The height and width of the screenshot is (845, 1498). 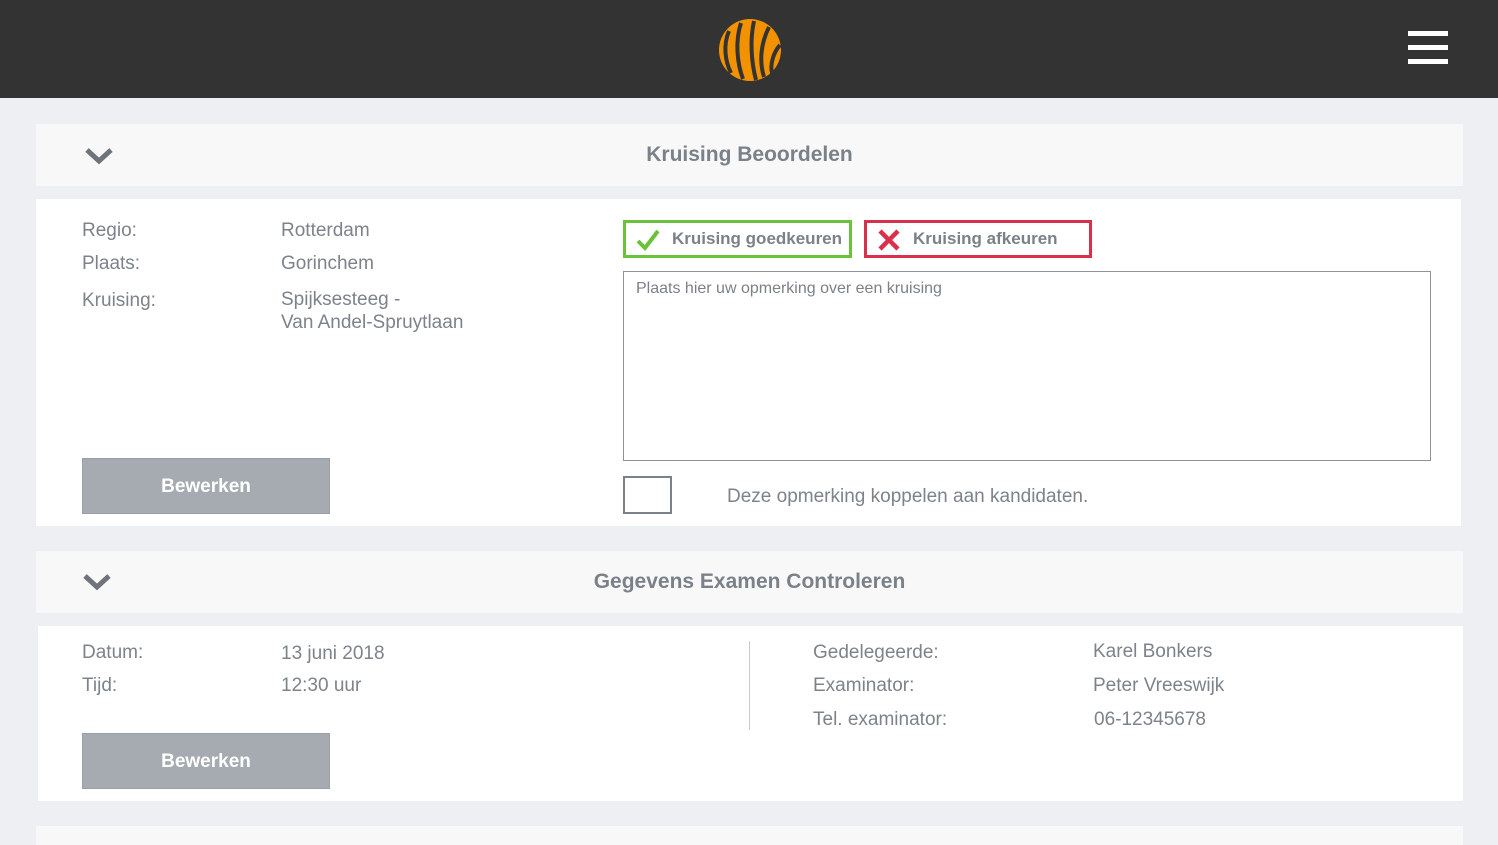 What do you see at coordinates (757, 238) in the screenshot?
I see `approve-label: Kruising goedkeuren` at bounding box center [757, 238].